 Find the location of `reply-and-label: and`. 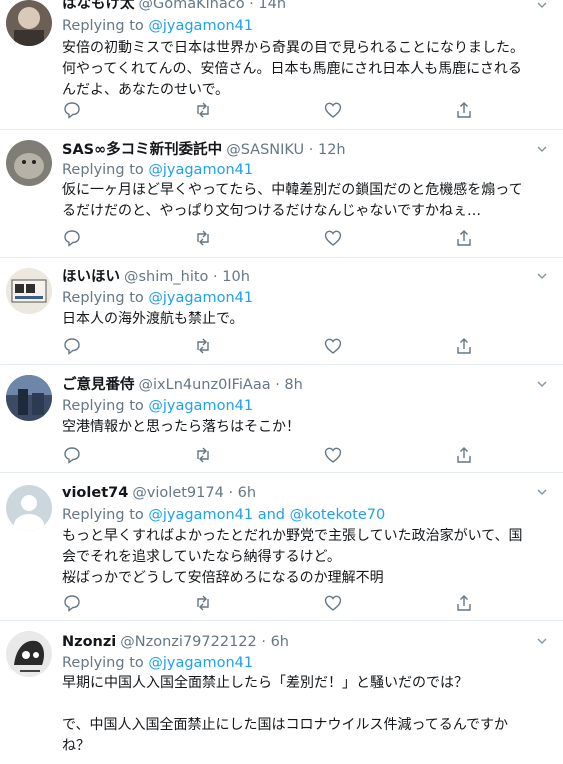

reply-and-label: and is located at coordinates (271, 515).